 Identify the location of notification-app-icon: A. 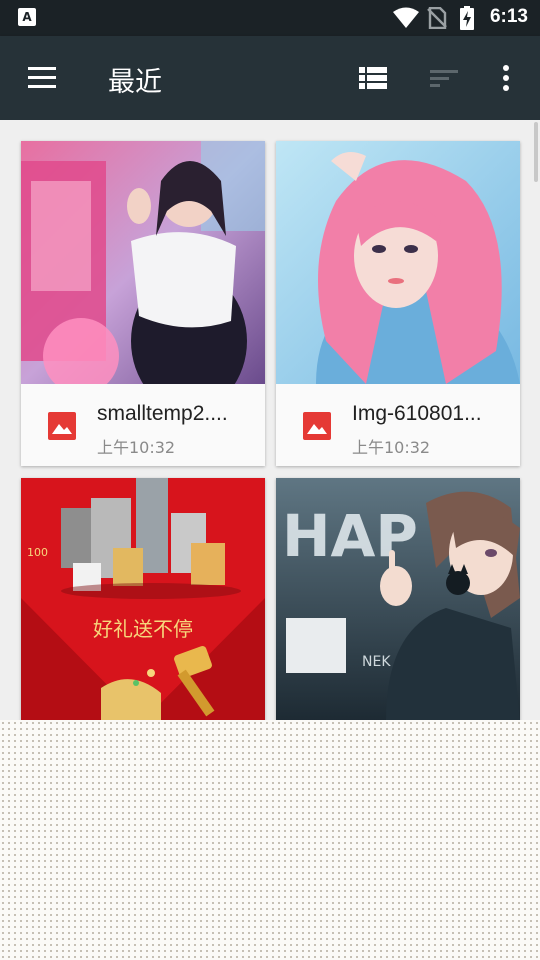
(27, 17).